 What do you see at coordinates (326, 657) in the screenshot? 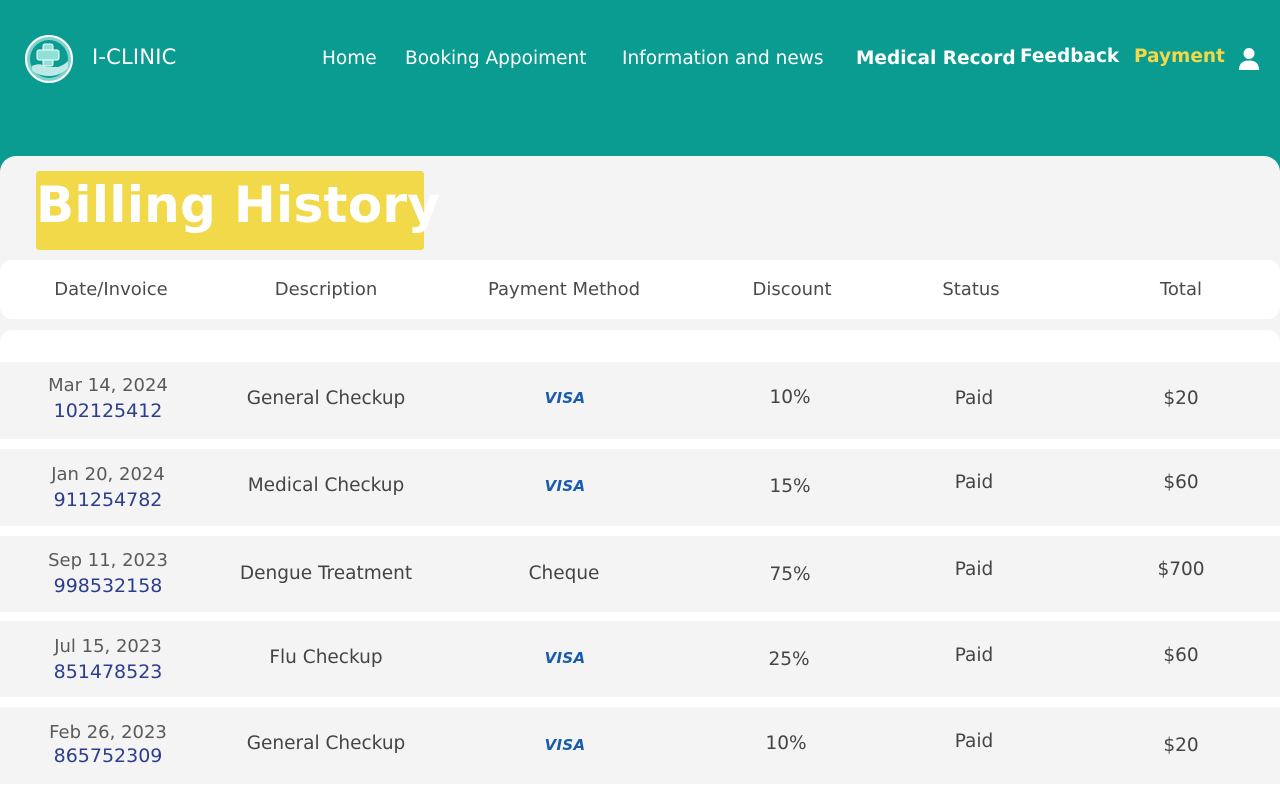
I see `row-description: Flu Checkup` at bounding box center [326, 657].